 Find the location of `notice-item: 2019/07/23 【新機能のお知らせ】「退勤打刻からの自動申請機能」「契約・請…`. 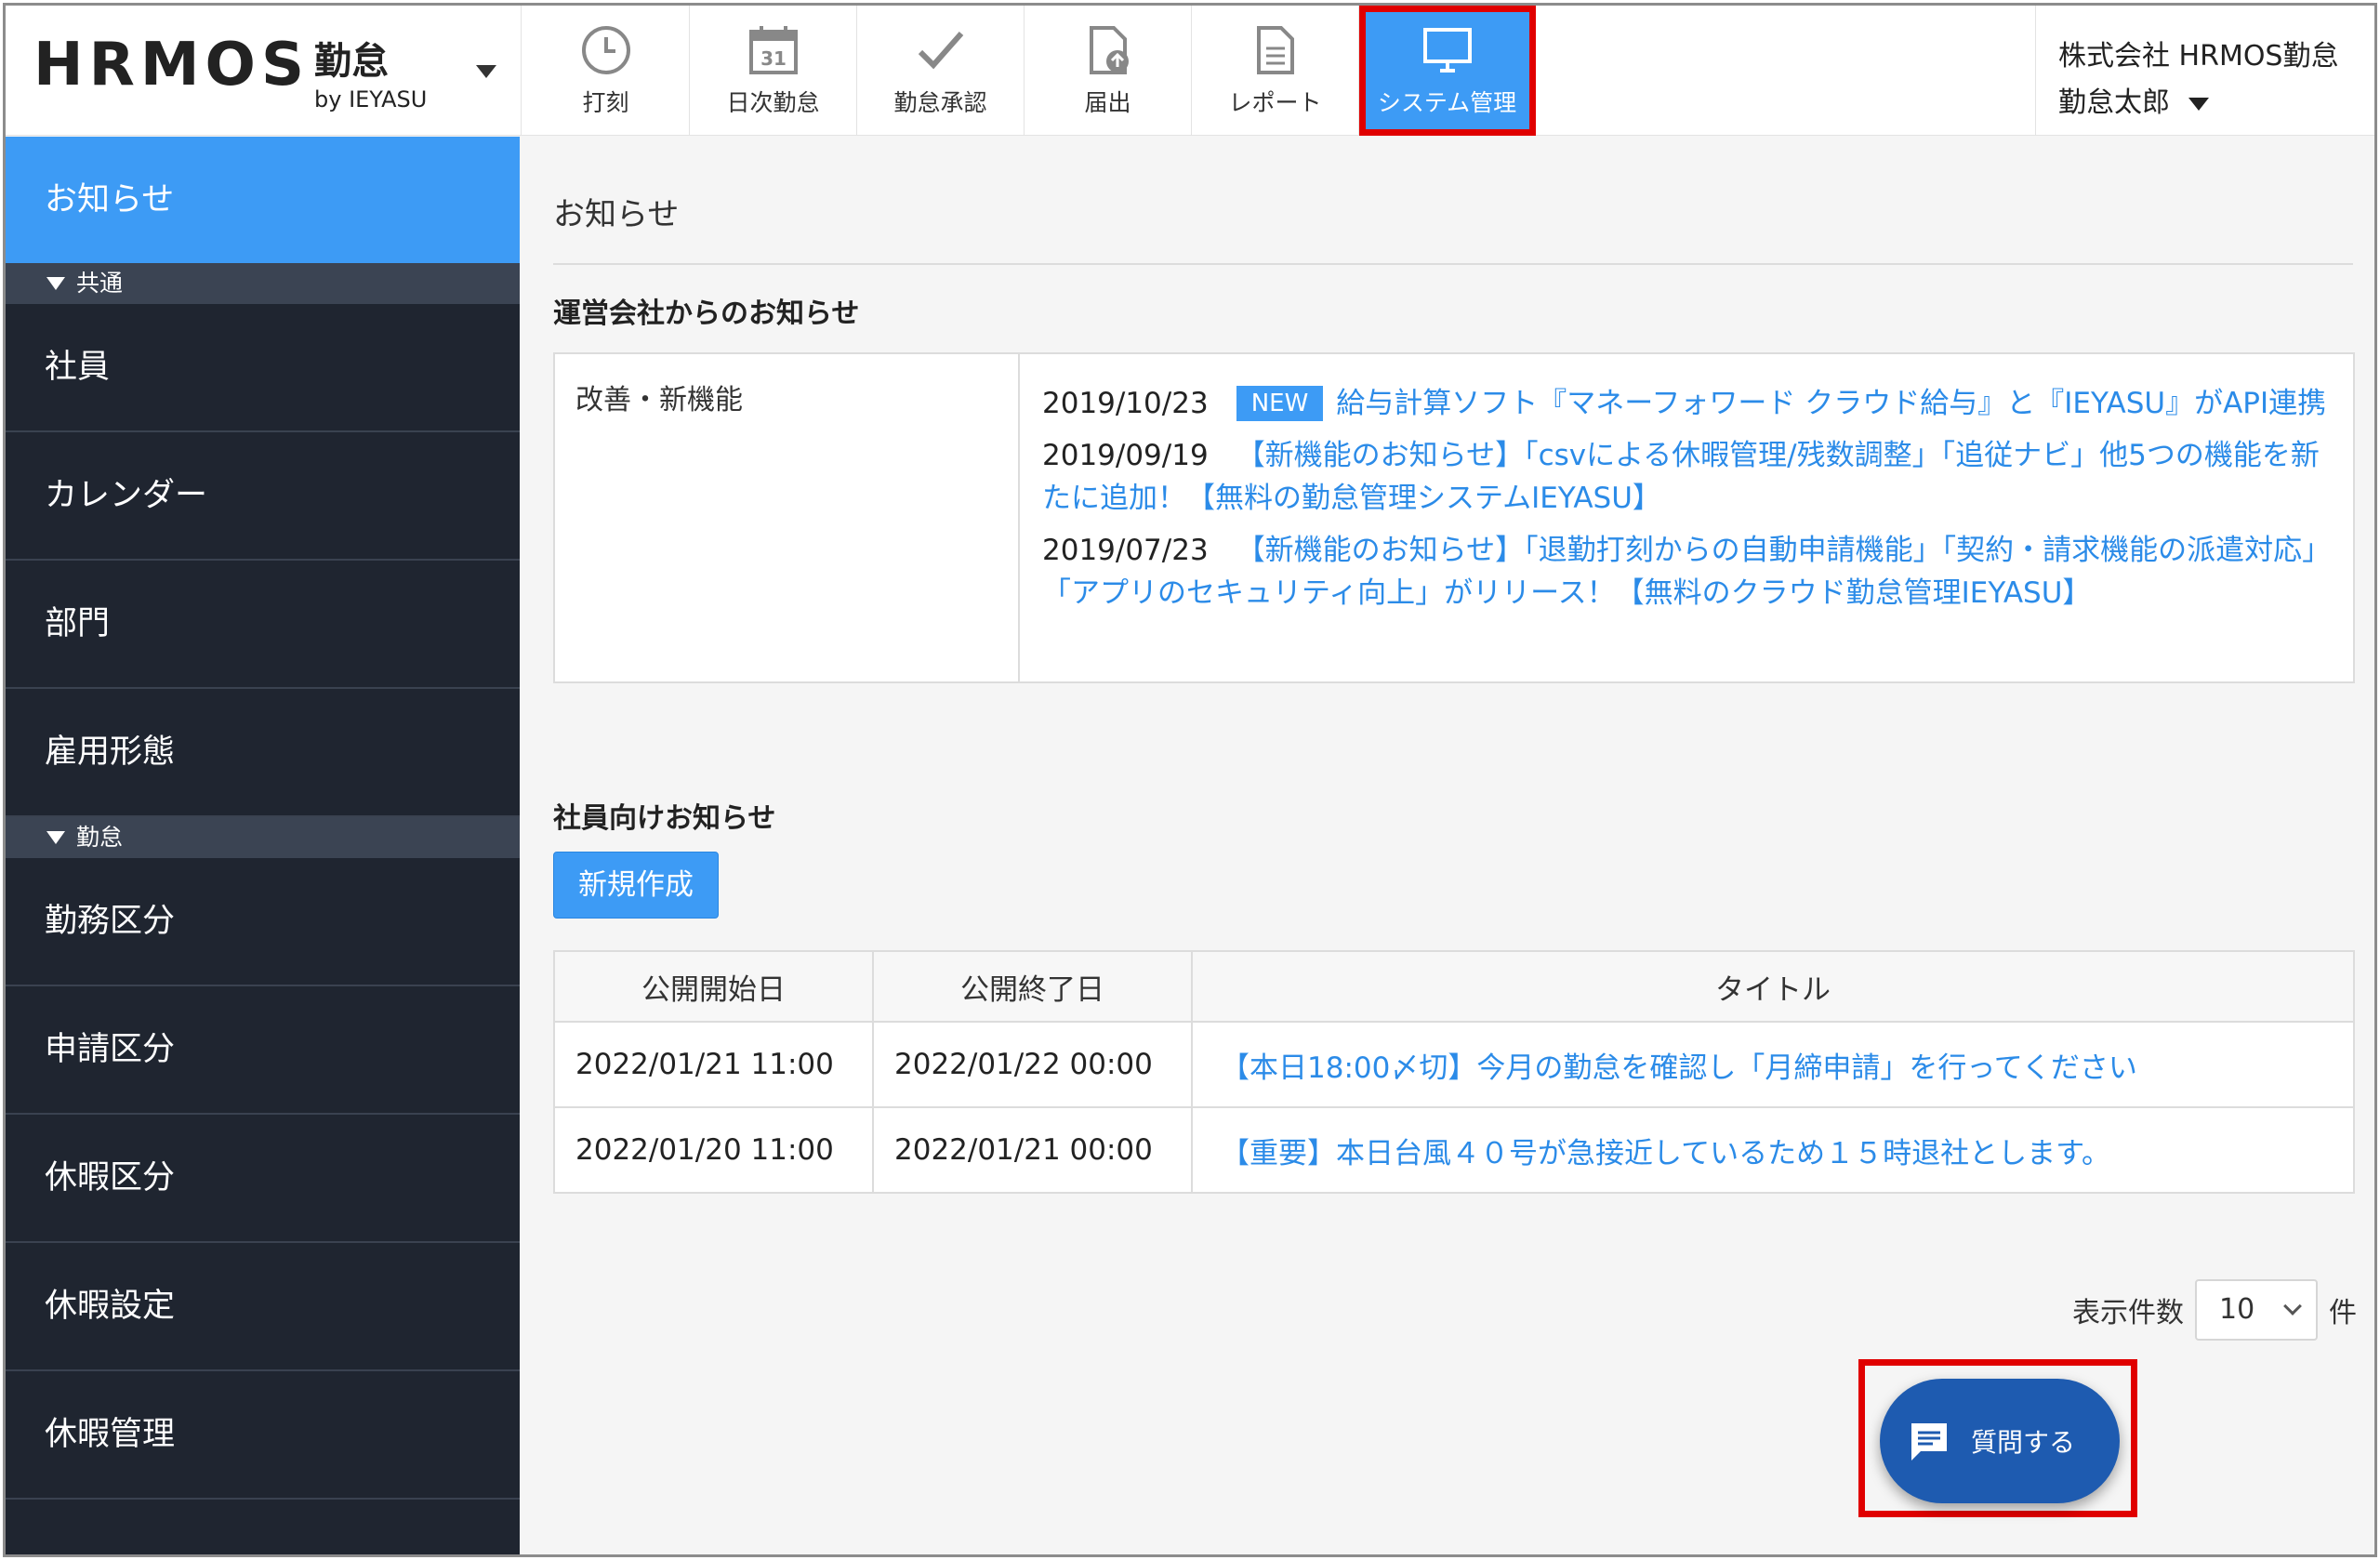

notice-item: 2019/07/23 【新機能のお知らせ】「退勤打刻からの自動申請機能」「契約・請… is located at coordinates (1687, 572).